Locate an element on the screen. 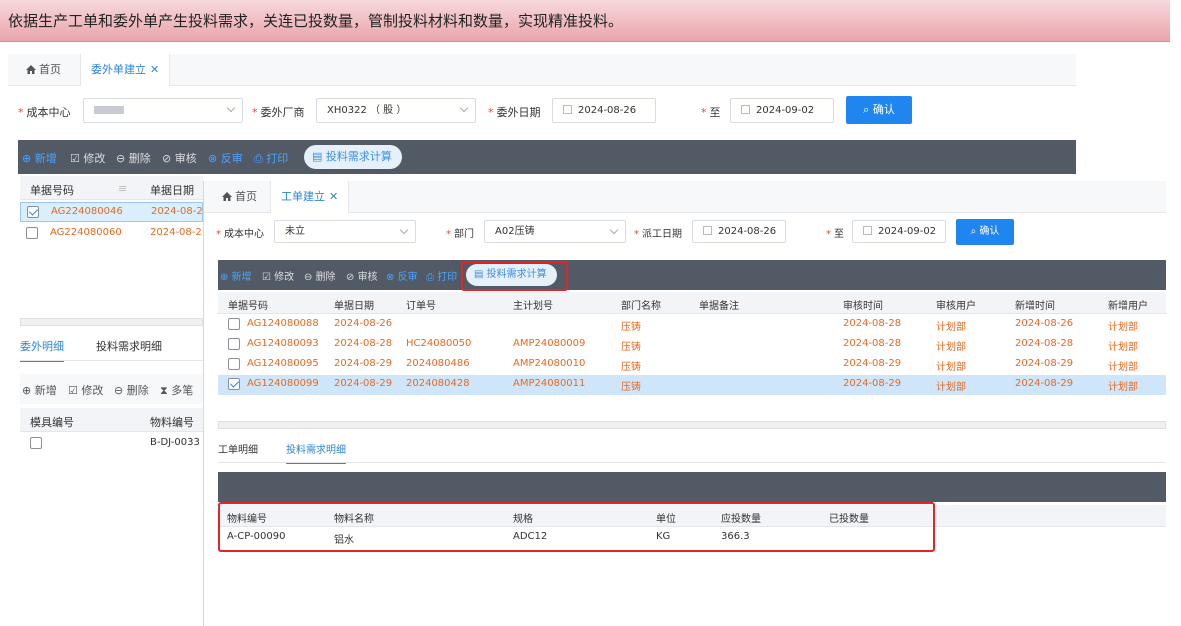 Image resolution: width=1181 pixels, height=626 pixels. bg-subtab-feeding-detail: 投料需求明细 is located at coordinates (129, 346).